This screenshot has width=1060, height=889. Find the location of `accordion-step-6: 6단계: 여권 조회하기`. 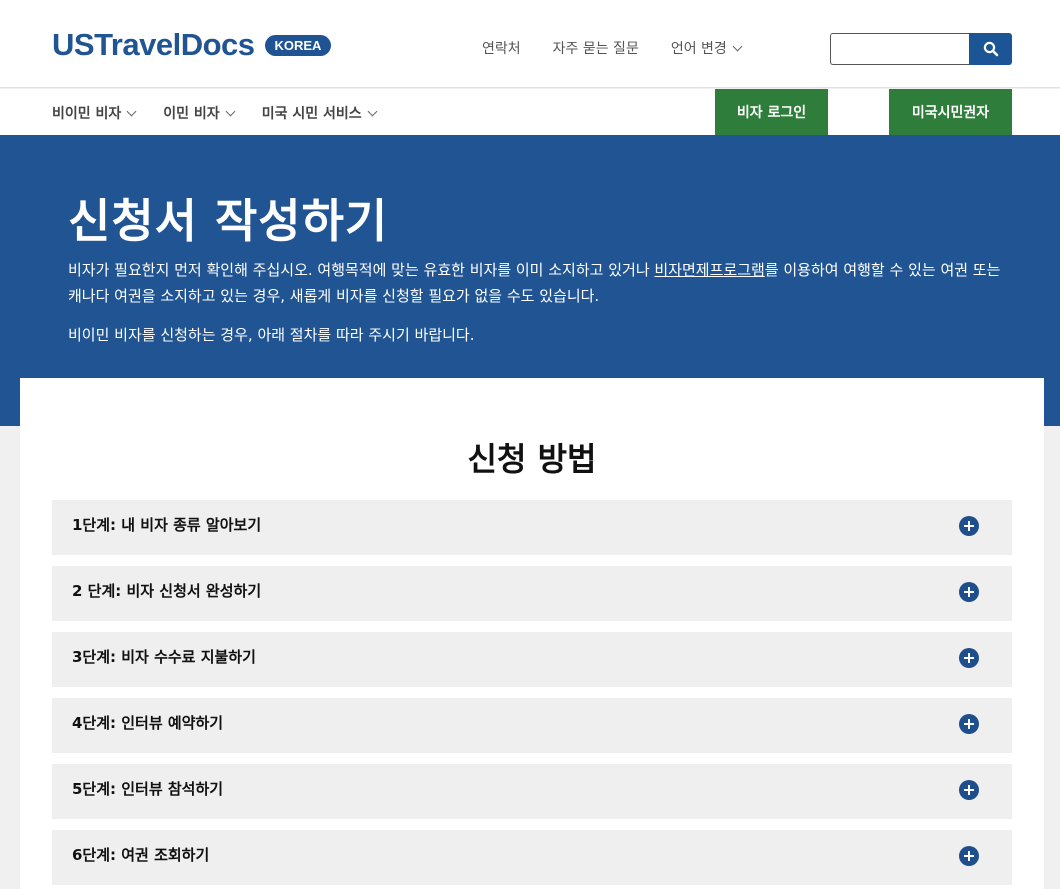

accordion-step-6: 6단계: 여권 조회하기 is located at coordinates (532, 857).